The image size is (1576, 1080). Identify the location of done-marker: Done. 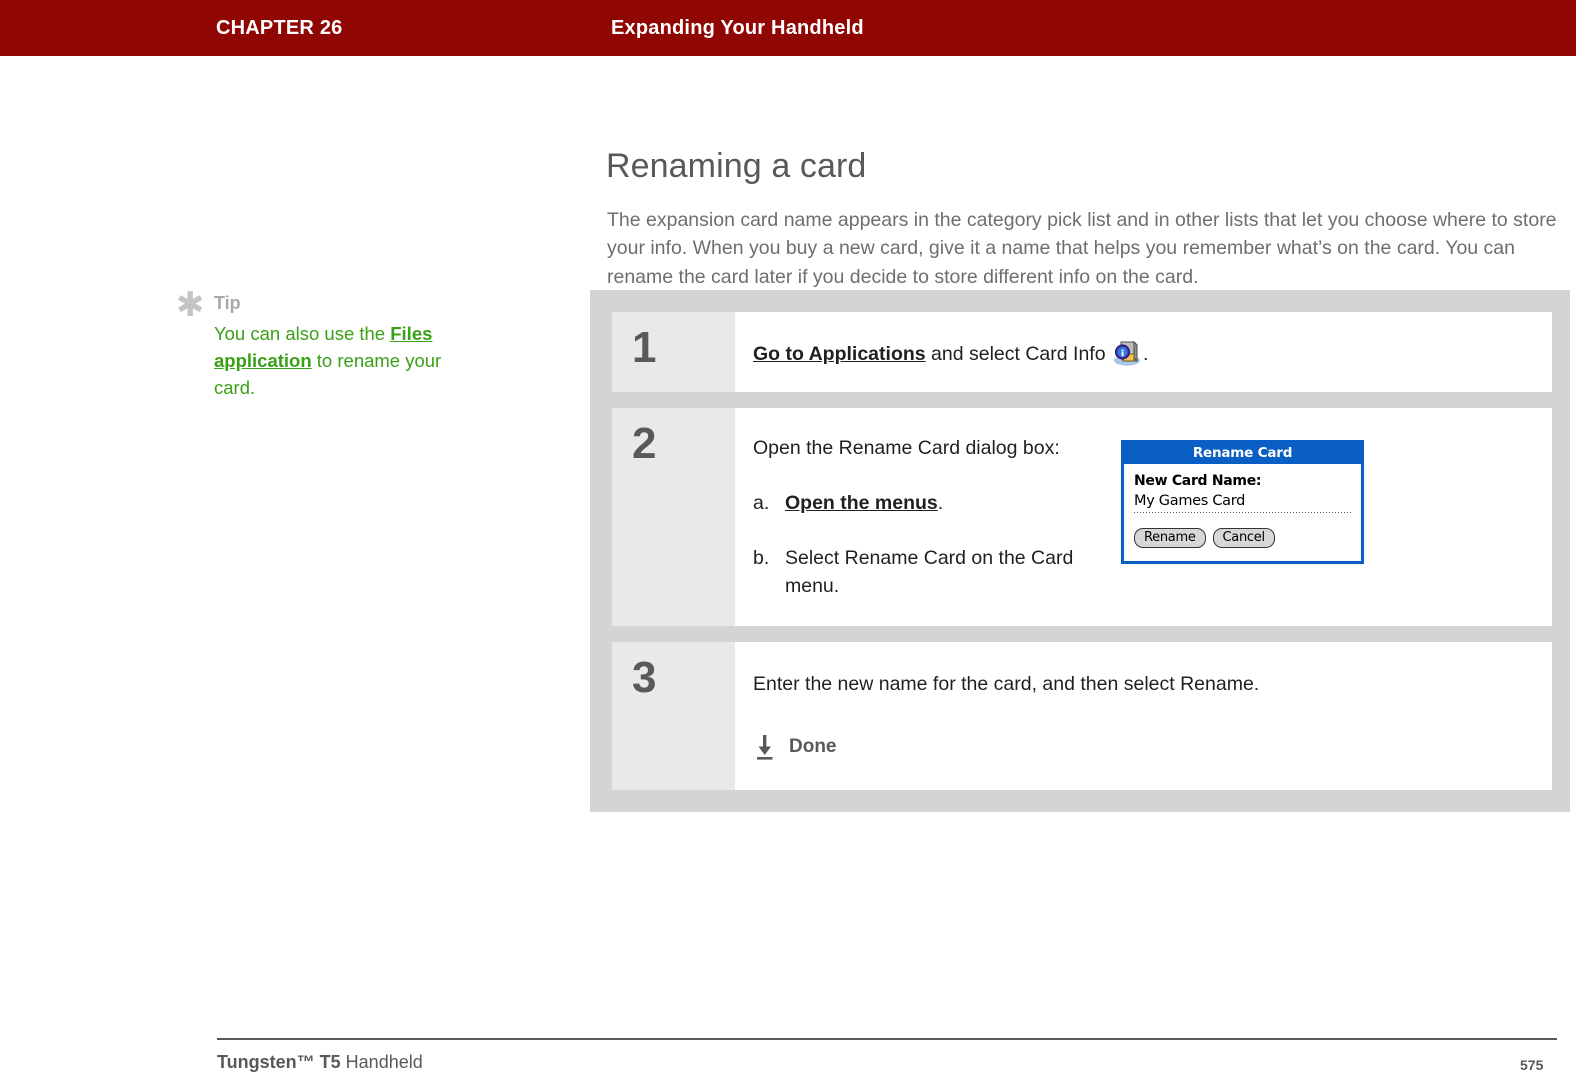
(1141, 747).